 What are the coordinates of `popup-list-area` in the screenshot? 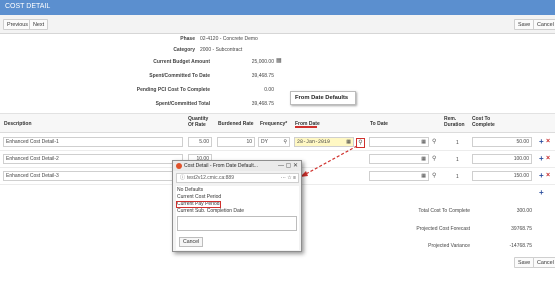 It's located at (237, 223).